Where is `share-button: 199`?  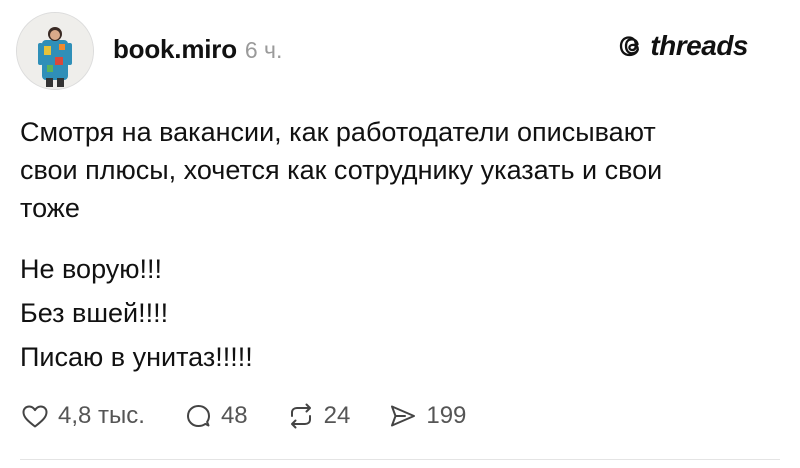
share-button: 199 is located at coordinates (427, 416).